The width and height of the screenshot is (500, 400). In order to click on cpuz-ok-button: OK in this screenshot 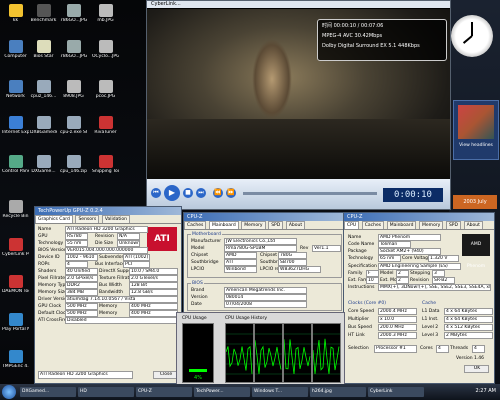, I will do `click(476, 369)`.